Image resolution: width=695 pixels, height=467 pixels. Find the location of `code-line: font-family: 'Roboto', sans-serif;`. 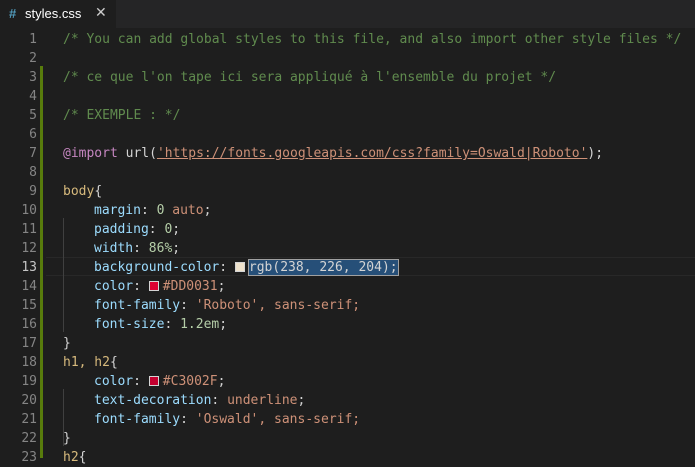

code-line: font-family: 'Roboto', sans-serif; is located at coordinates (227, 305).